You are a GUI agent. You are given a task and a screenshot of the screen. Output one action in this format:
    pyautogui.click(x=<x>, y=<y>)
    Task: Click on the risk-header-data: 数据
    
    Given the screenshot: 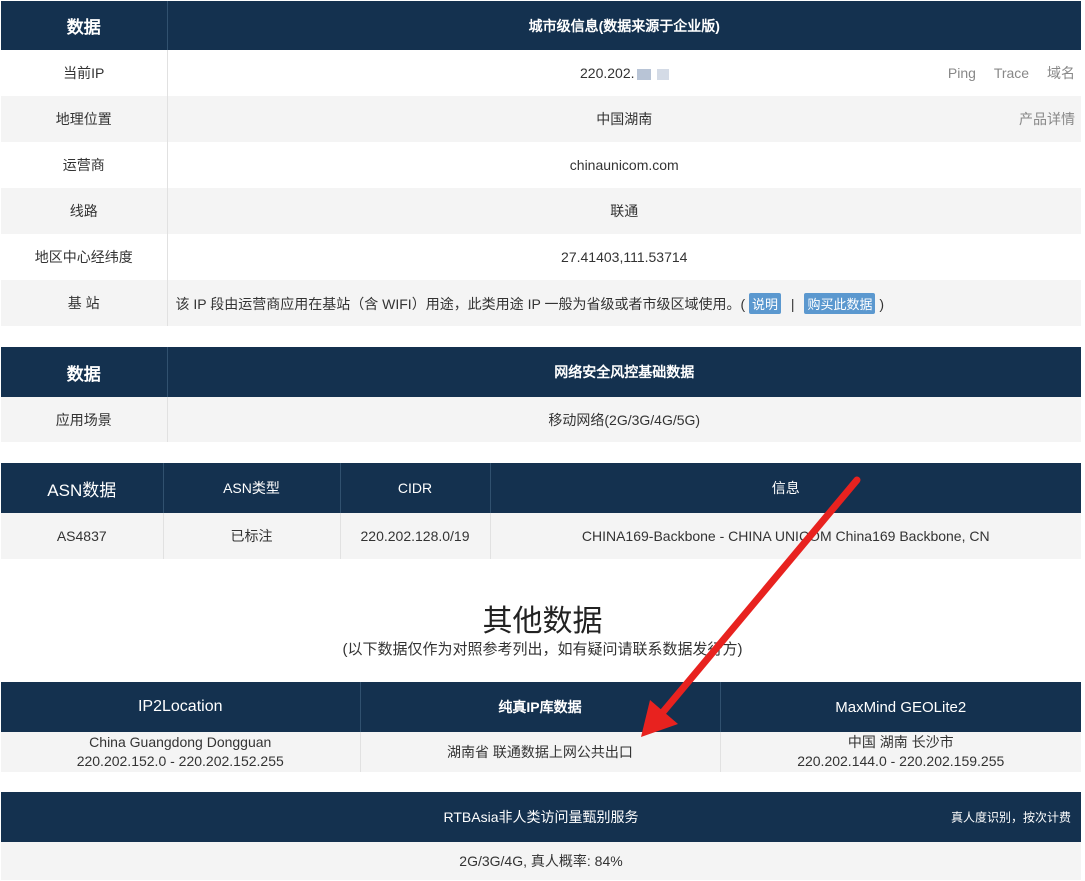 What is the action you would take?
    pyautogui.click(x=84, y=372)
    